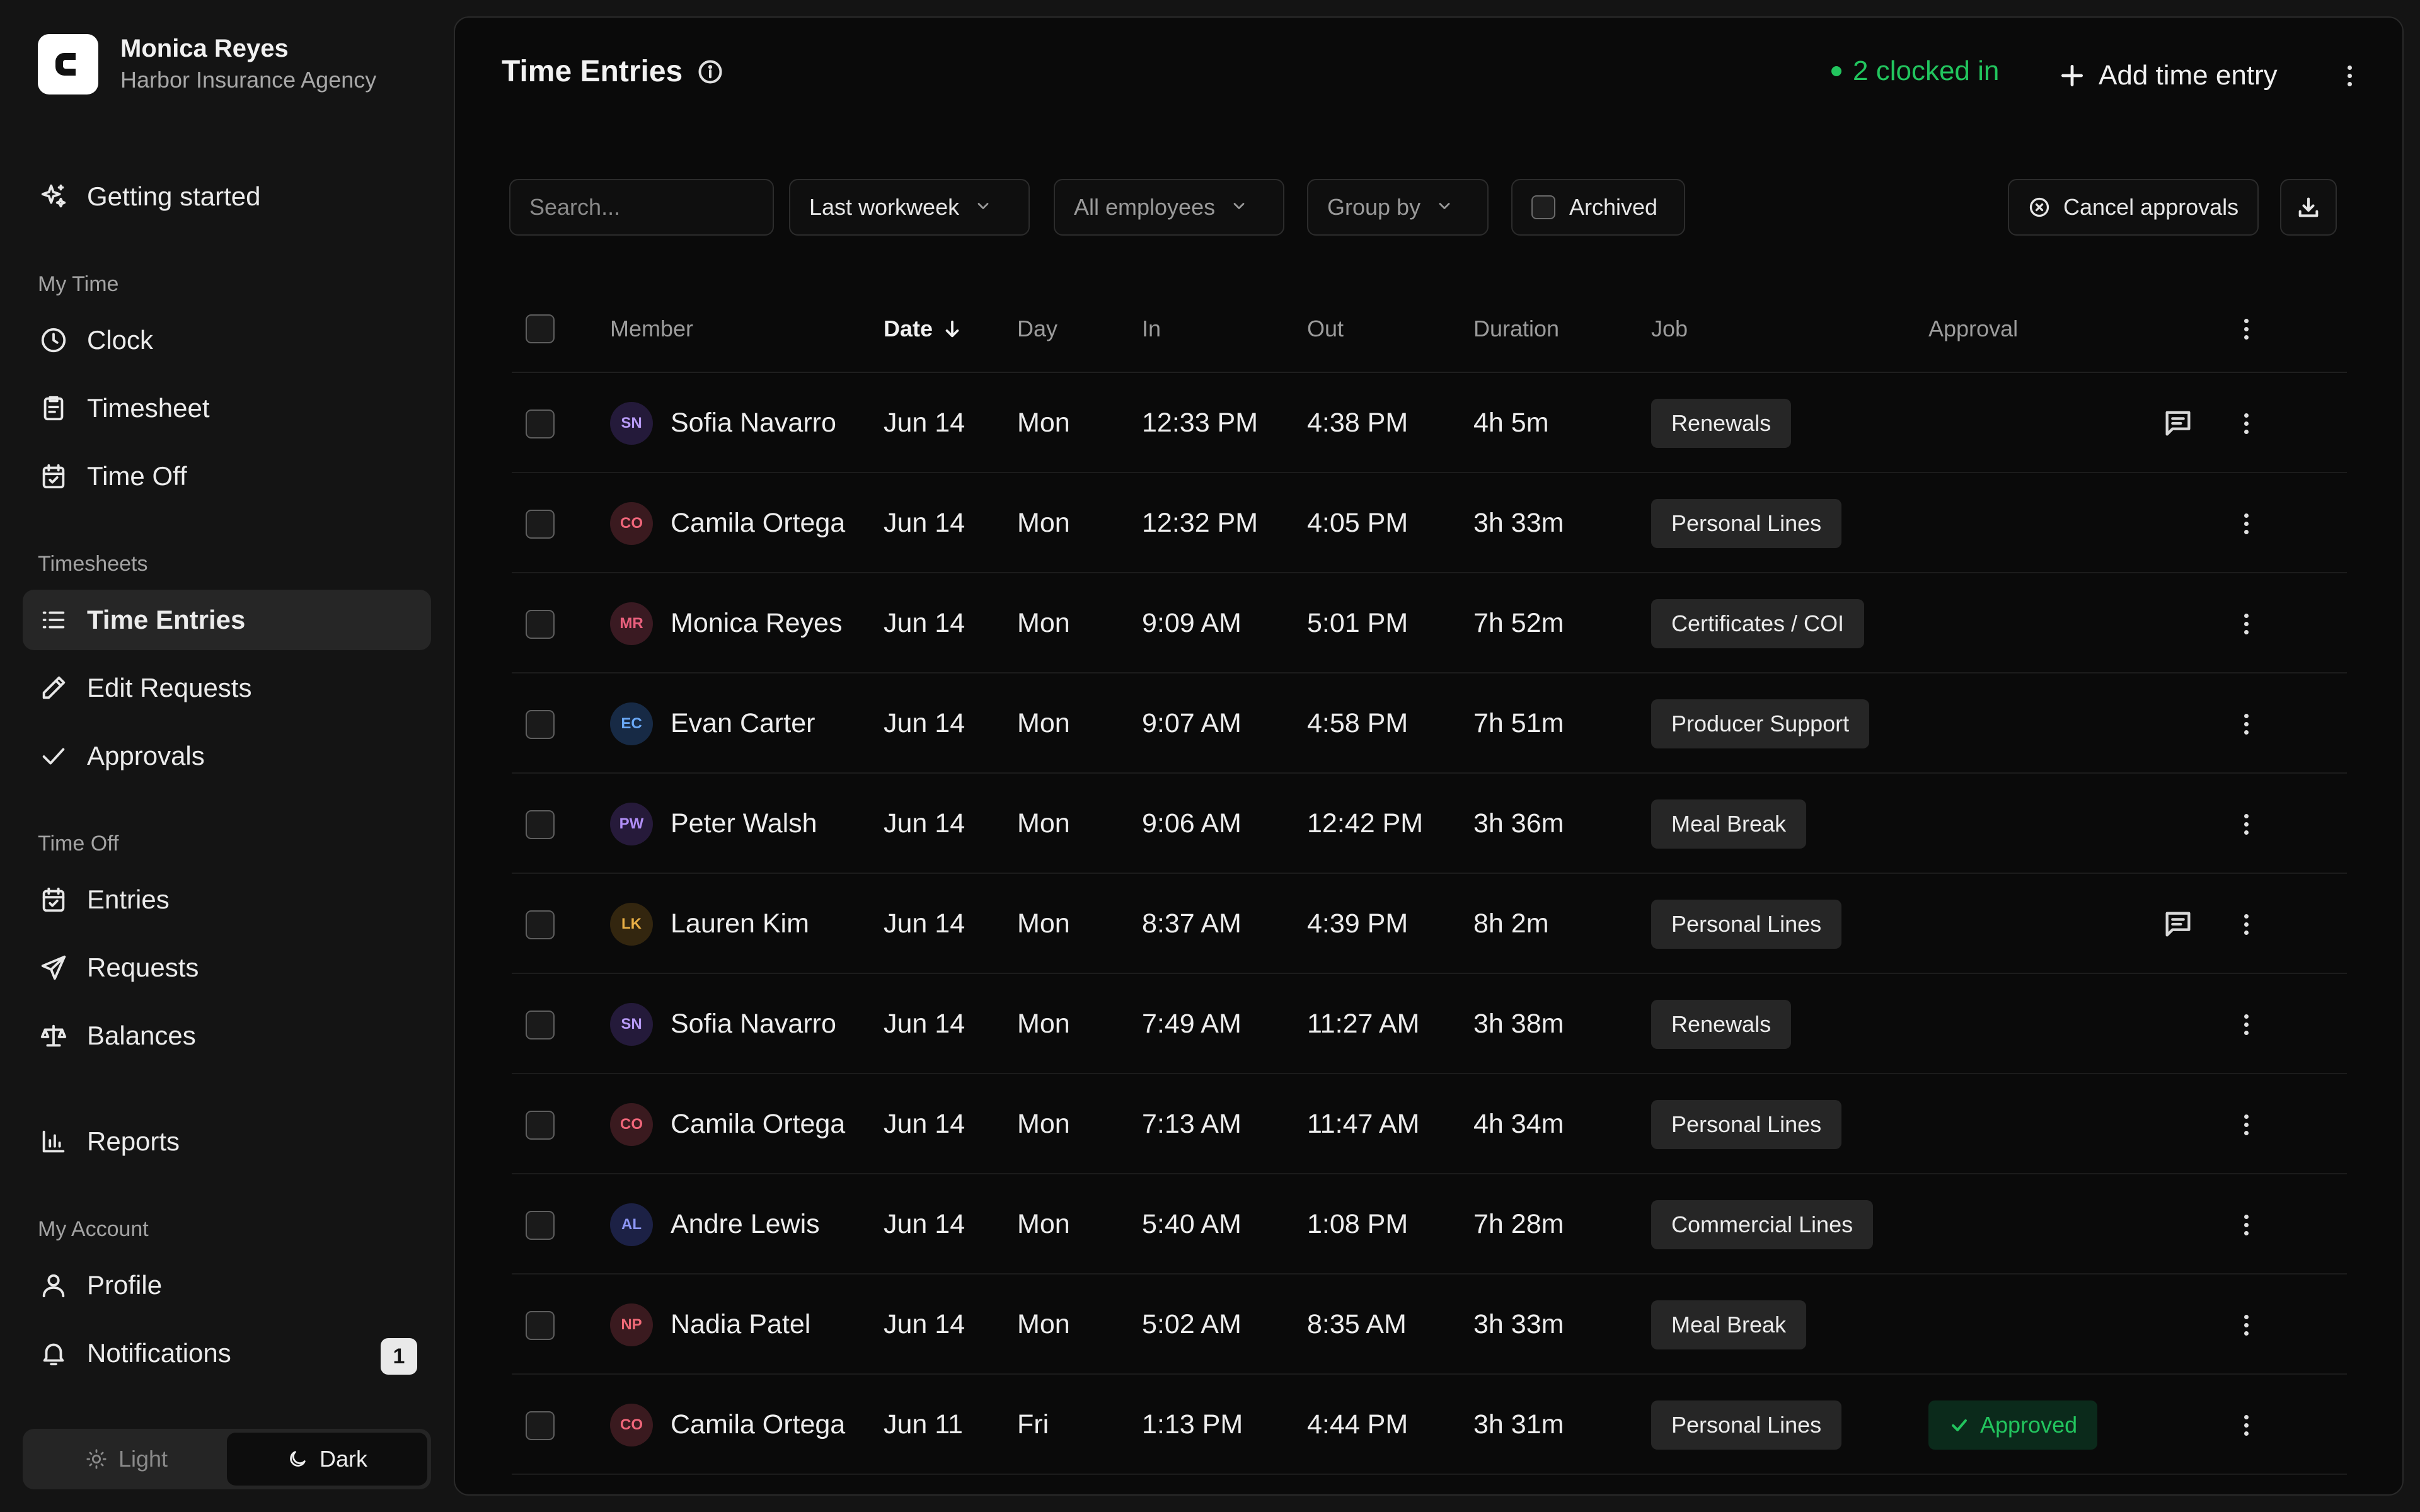 This screenshot has width=2420, height=1512. What do you see at coordinates (910, 207) in the screenshot?
I see `date-range-dropdown: Last workweek` at bounding box center [910, 207].